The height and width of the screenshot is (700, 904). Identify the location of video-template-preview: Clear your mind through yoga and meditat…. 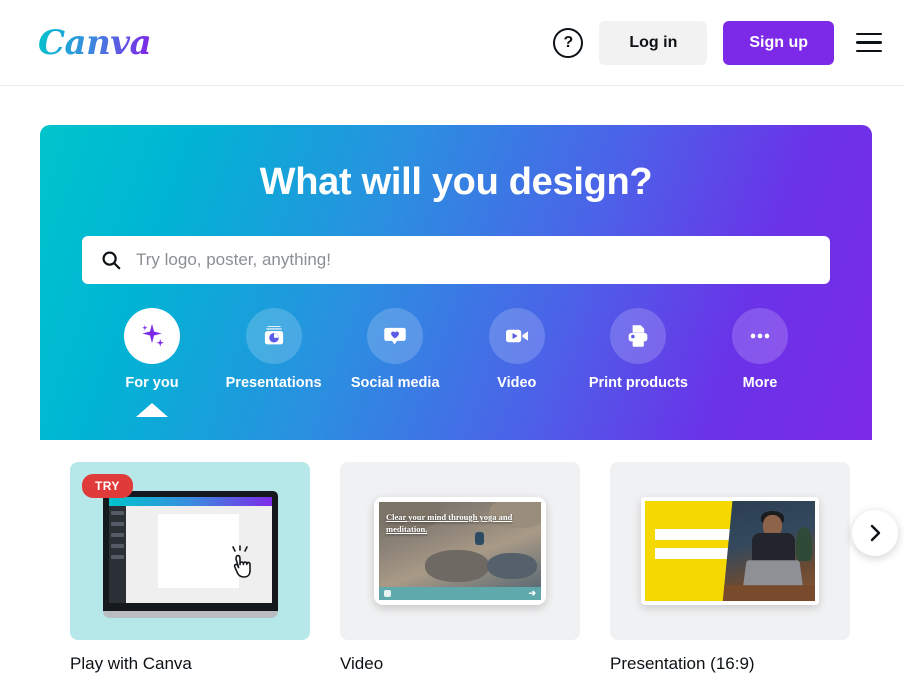
(460, 551).